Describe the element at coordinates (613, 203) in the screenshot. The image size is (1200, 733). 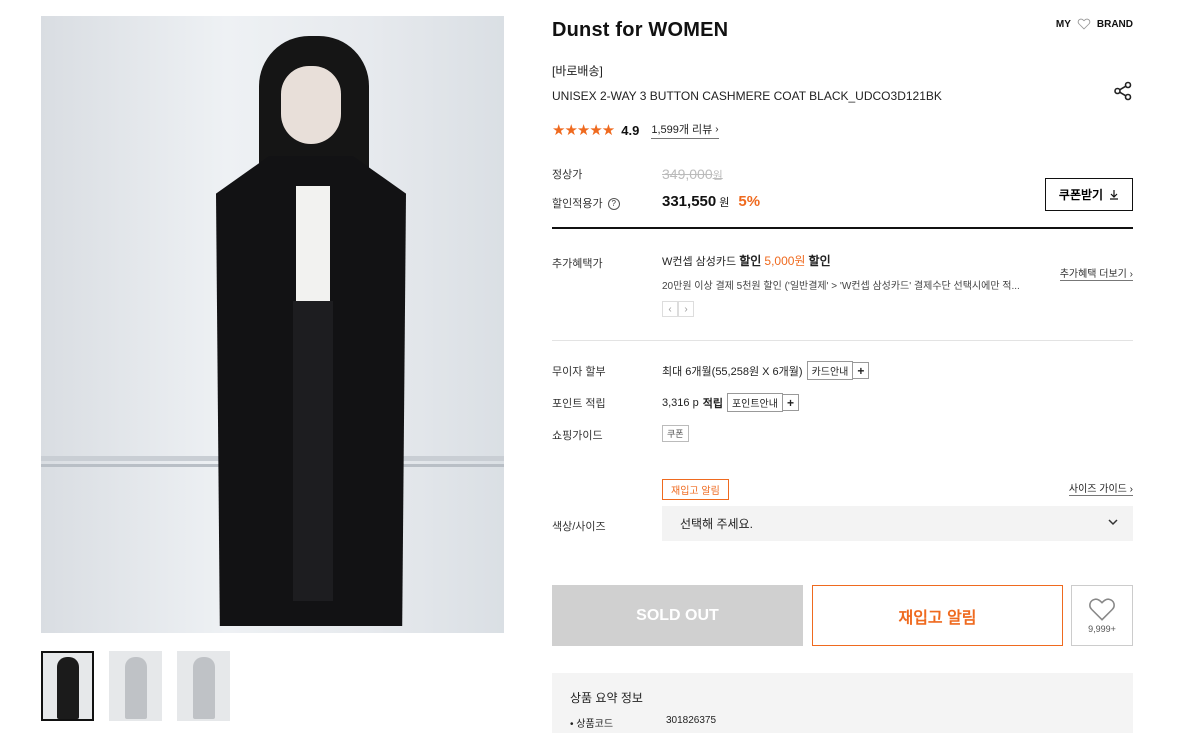
I see `help-icon: ?` at that location.